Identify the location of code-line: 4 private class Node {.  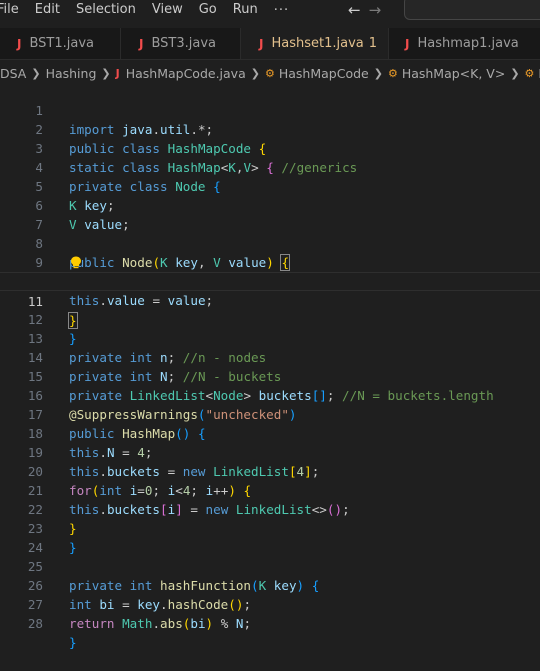
(270, 166).